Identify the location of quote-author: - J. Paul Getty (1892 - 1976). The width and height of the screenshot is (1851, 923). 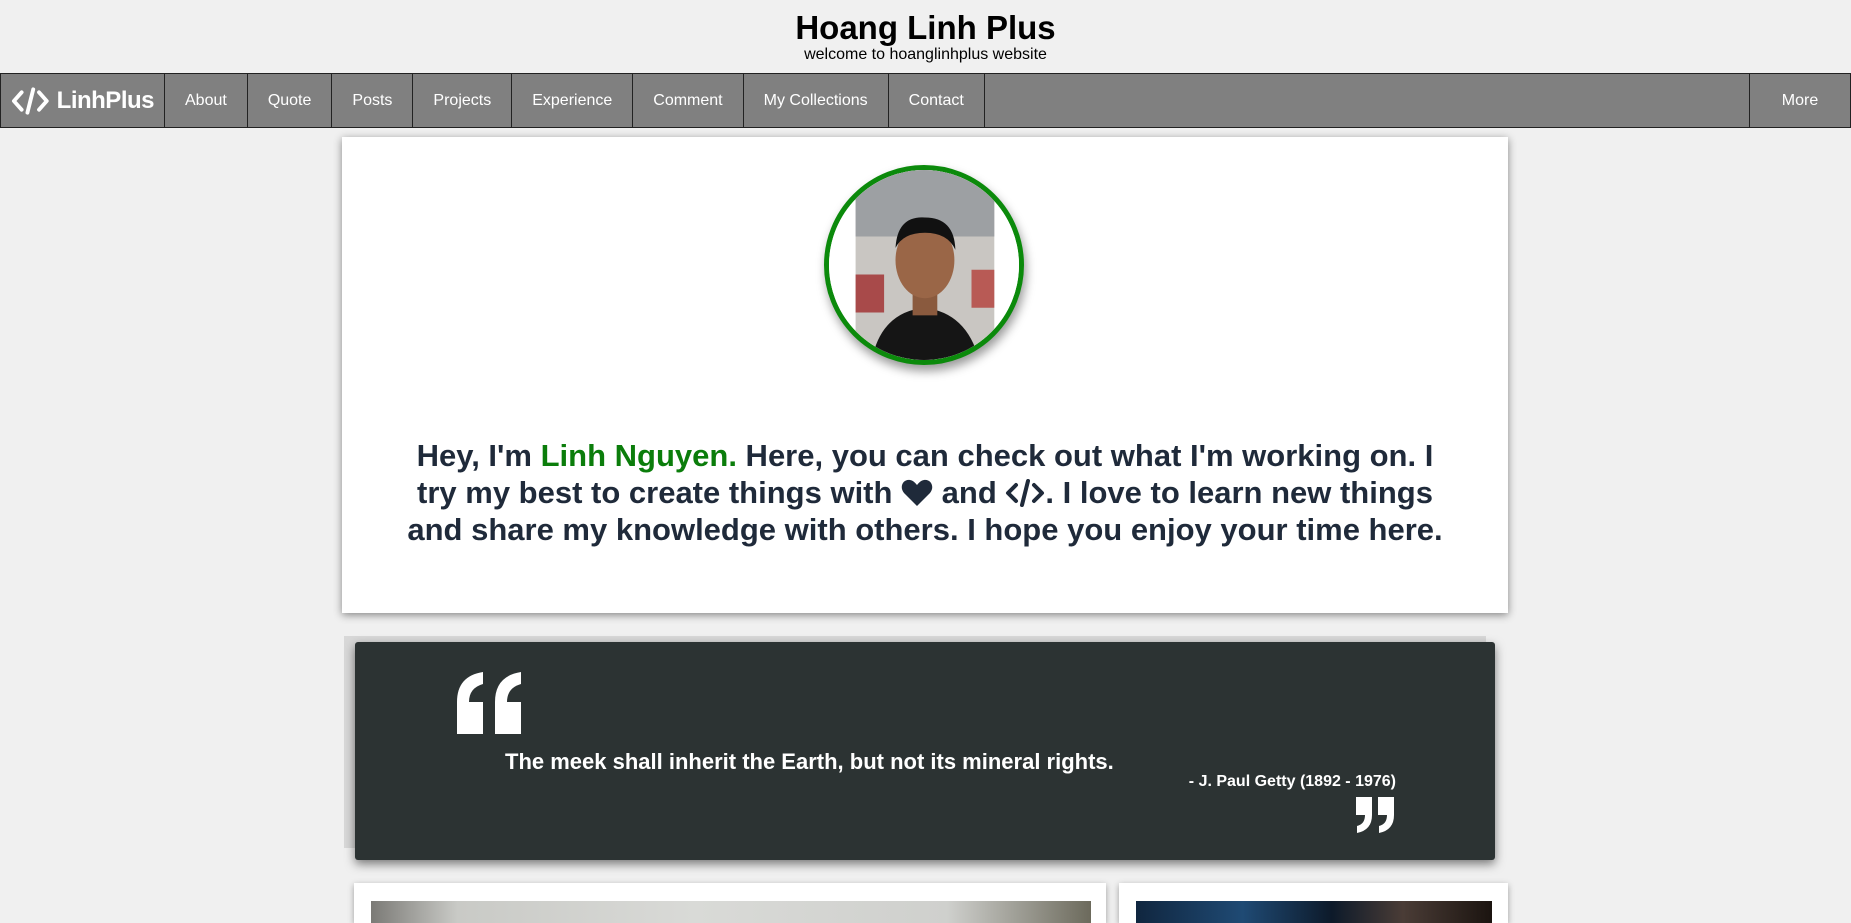
(1292, 781).